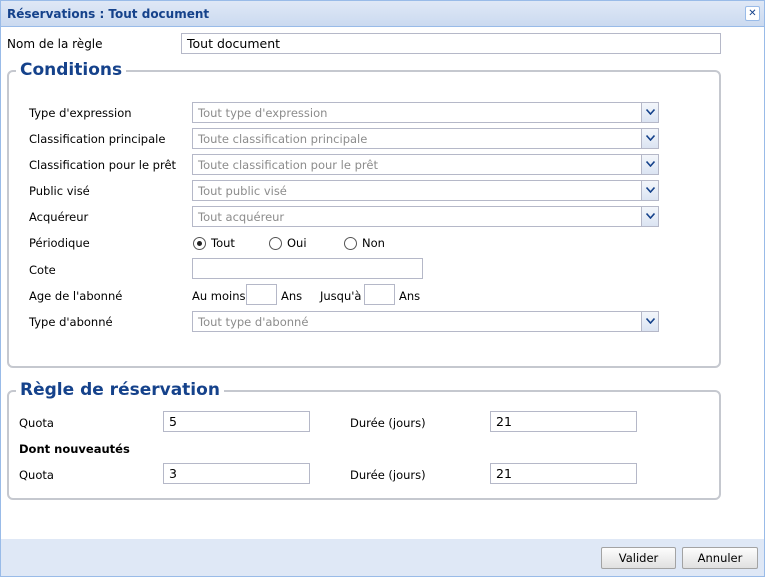 The height and width of the screenshot is (577, 765). I want to click on age-max-unit: Ans, so click(410, 296).